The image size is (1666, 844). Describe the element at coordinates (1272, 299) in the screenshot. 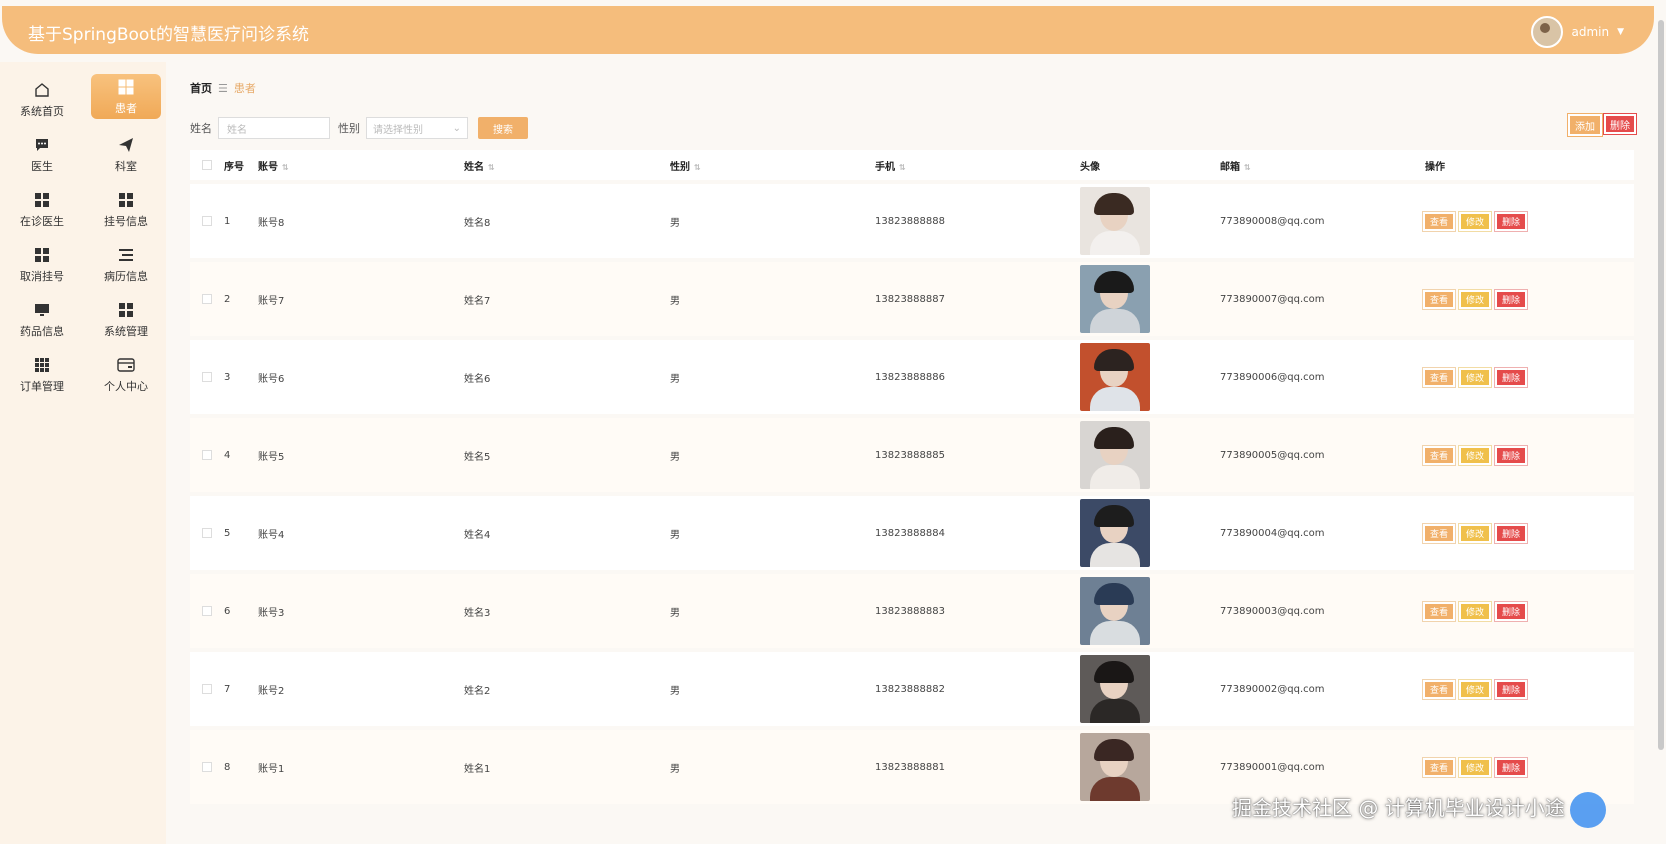

I see `cell-email: 773890007@qq.com` at that location.